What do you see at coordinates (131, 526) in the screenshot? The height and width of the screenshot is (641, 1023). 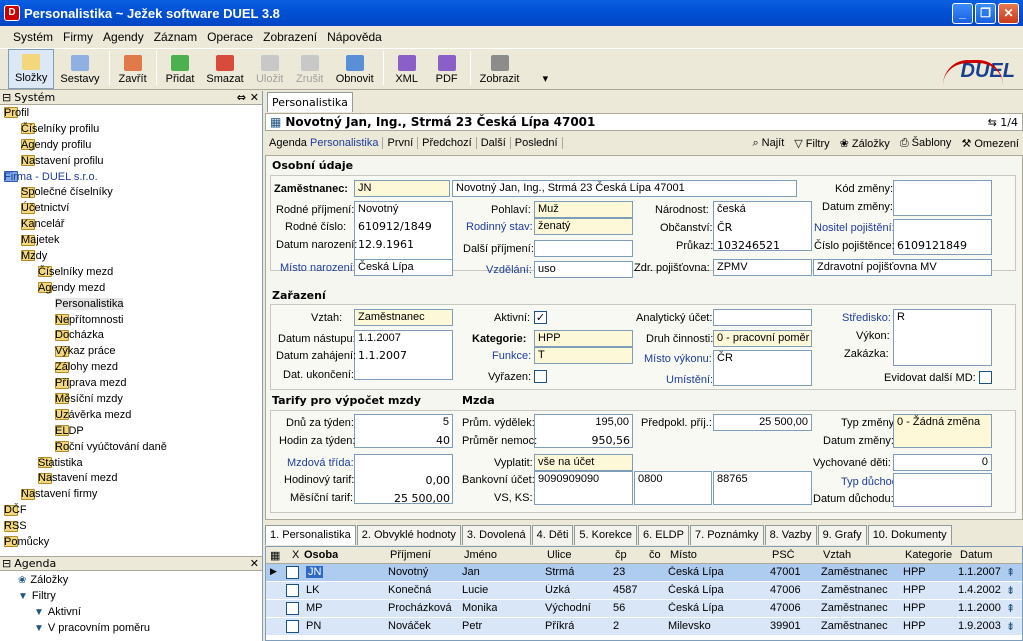 I see `tree-item-rss: +RSS` at bounding box center [131, 526].